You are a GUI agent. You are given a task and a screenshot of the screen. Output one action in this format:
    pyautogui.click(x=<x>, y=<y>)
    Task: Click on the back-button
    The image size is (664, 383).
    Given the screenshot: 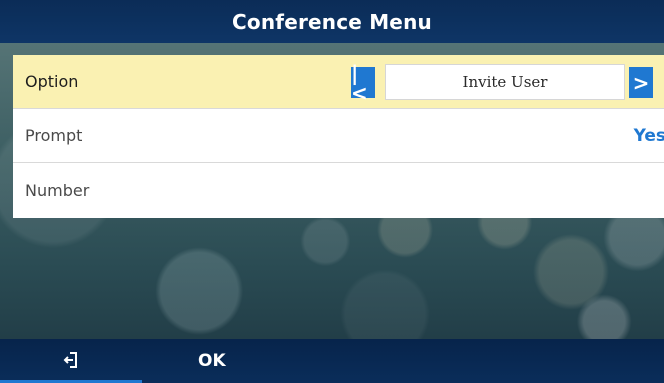 What is the action you would take?
    pyautogui.click(x=71, y=361)
    